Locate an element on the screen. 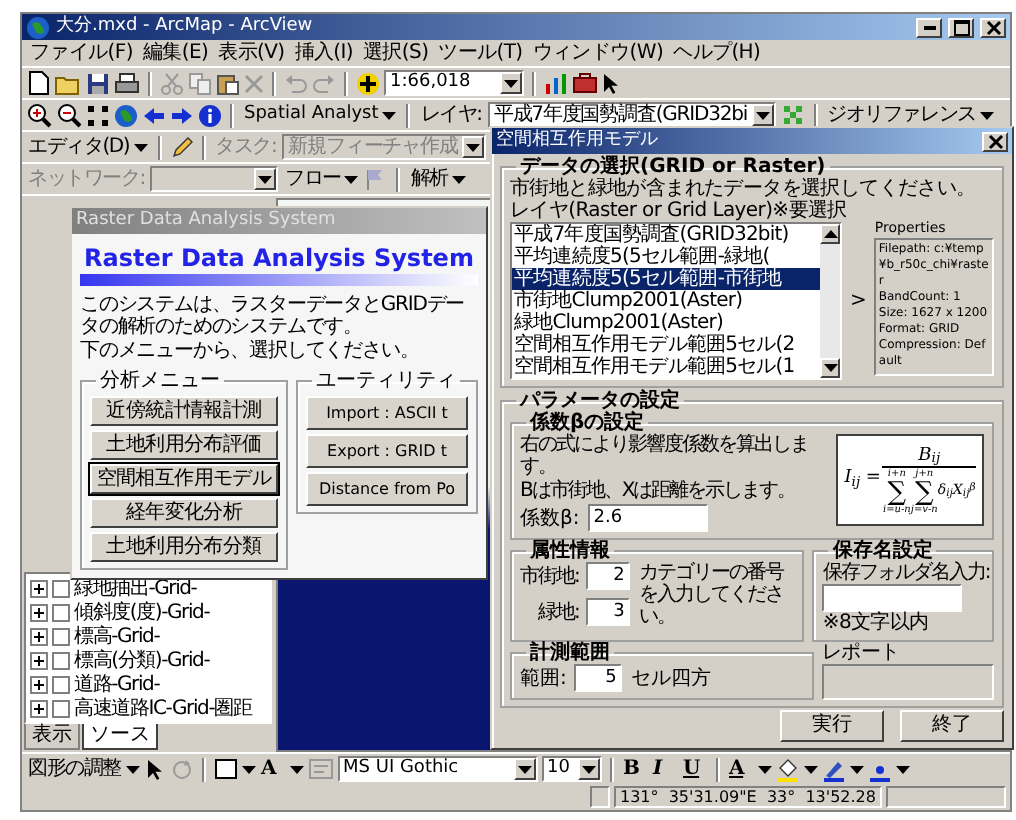  underline-button: U is located at coordinates (694, 769).